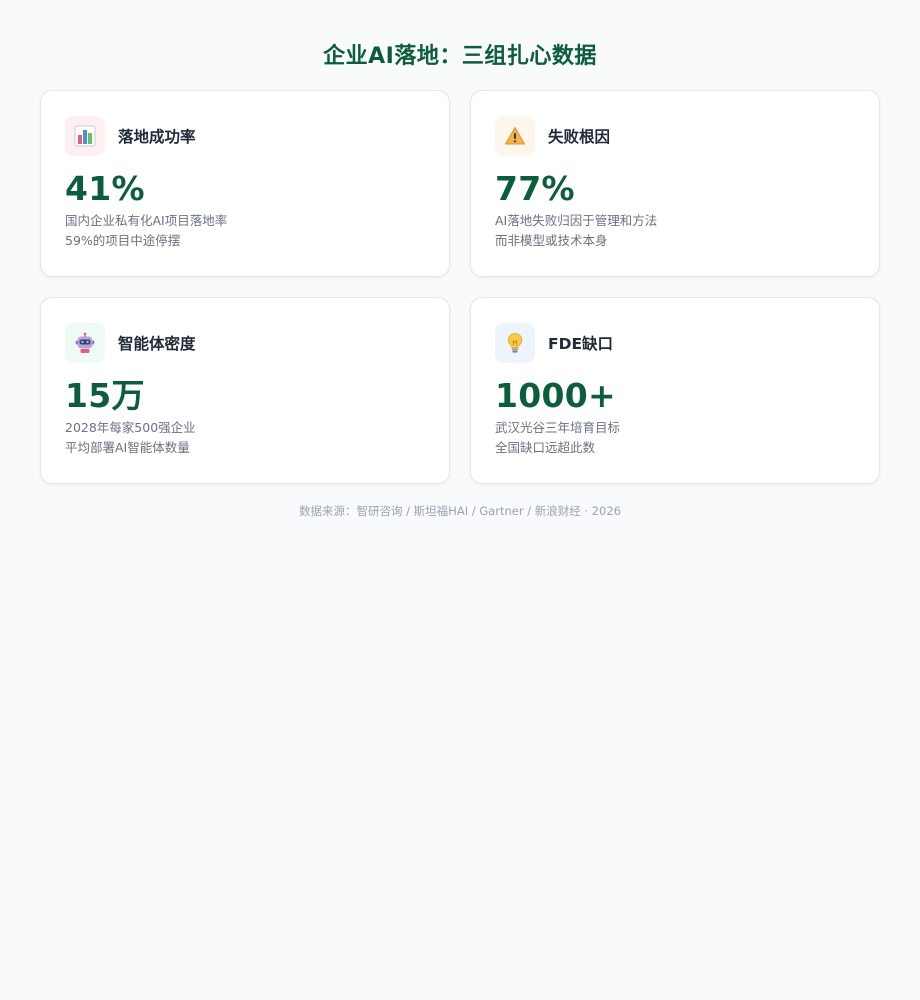 The width and height of the screenshot is (920, 1000). Describe the element at coordinates (675, 183) in the screenshot. I see `stat-card-failure-cause: 失败根因 77% AI落地失败归因于管理和方法 而非模型或技术本身` at that location.